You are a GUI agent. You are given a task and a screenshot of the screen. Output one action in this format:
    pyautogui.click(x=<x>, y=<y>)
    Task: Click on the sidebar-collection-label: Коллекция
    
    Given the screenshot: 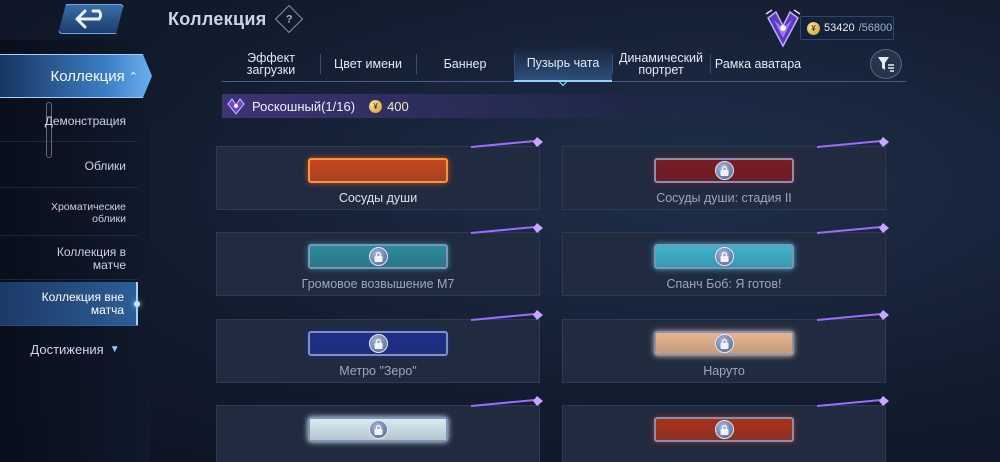 What is the action you would take?
    pyautogui.click(x=87, y=76)
    